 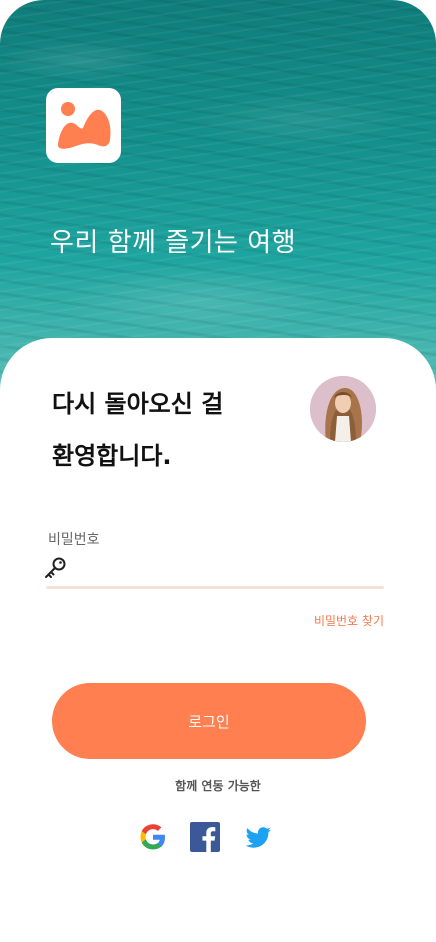 What do you see at coordinates (74, 540) in the screenshot?
I see `password-label: 비밀번호` at bounding box center [74, 540].